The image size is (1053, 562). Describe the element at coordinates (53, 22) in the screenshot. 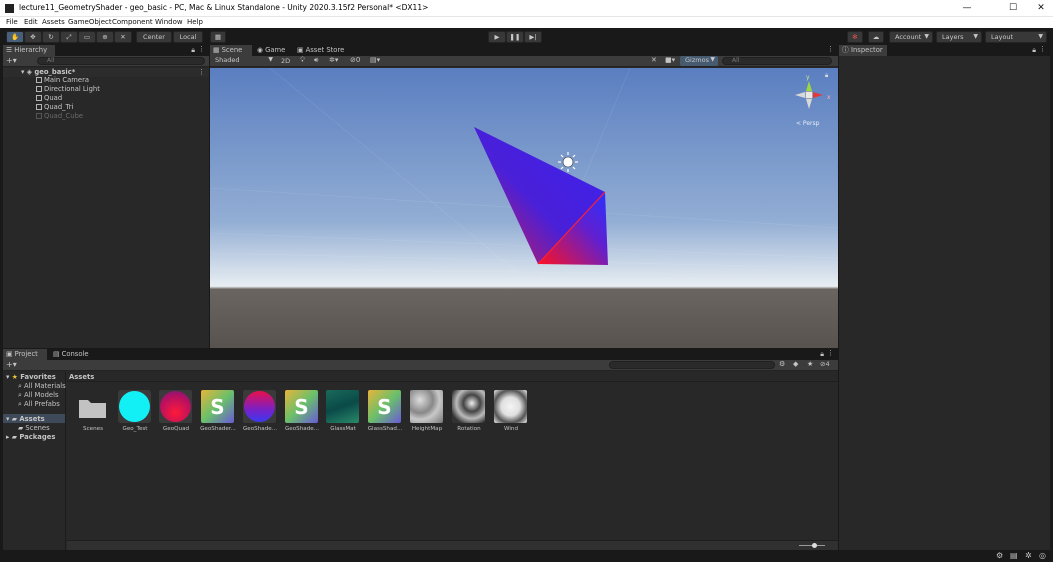

I see `menu-assets: Assets` at that location.